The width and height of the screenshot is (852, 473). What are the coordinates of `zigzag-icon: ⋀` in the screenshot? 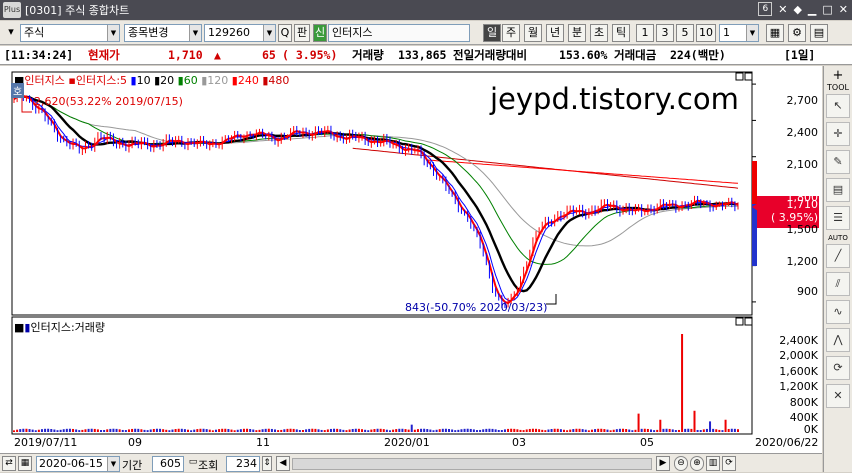 It's located at (838, 340).